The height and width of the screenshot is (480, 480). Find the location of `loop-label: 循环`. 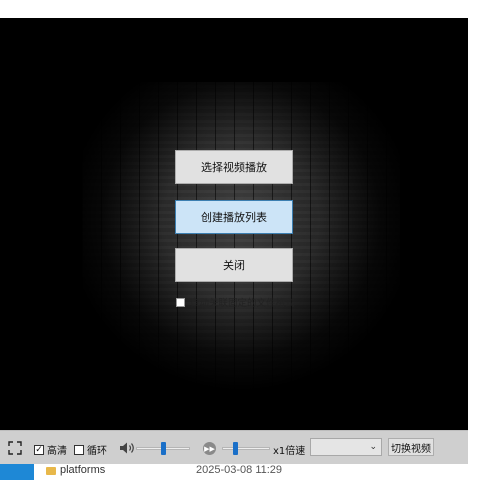

loop-label: 循环 is located at coordinates (97, 451).